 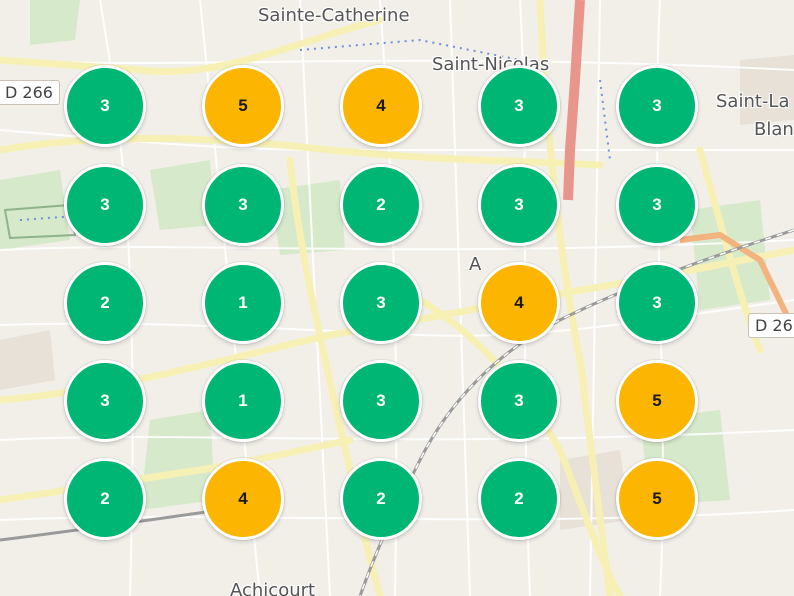 What do you see at coordinates (273, 588) in the screenshot?
I see `place-label-achicourt: Achicourt` at bounding box center [273, 588].